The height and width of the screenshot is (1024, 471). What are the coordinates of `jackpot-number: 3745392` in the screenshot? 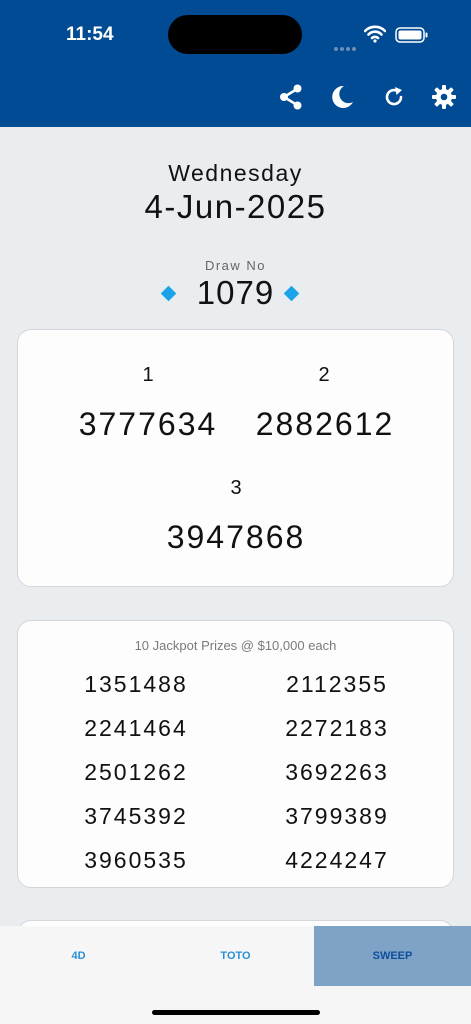 It's located at (136, 816).